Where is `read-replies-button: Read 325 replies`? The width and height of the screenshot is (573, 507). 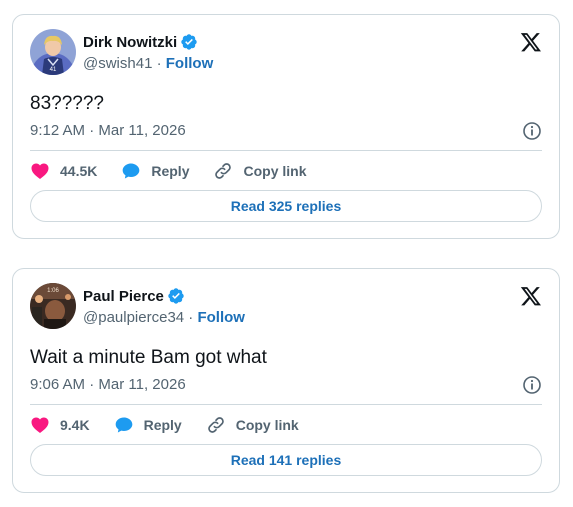 read-replies-button: Read 325 replies is located at coordinates (286, 206).